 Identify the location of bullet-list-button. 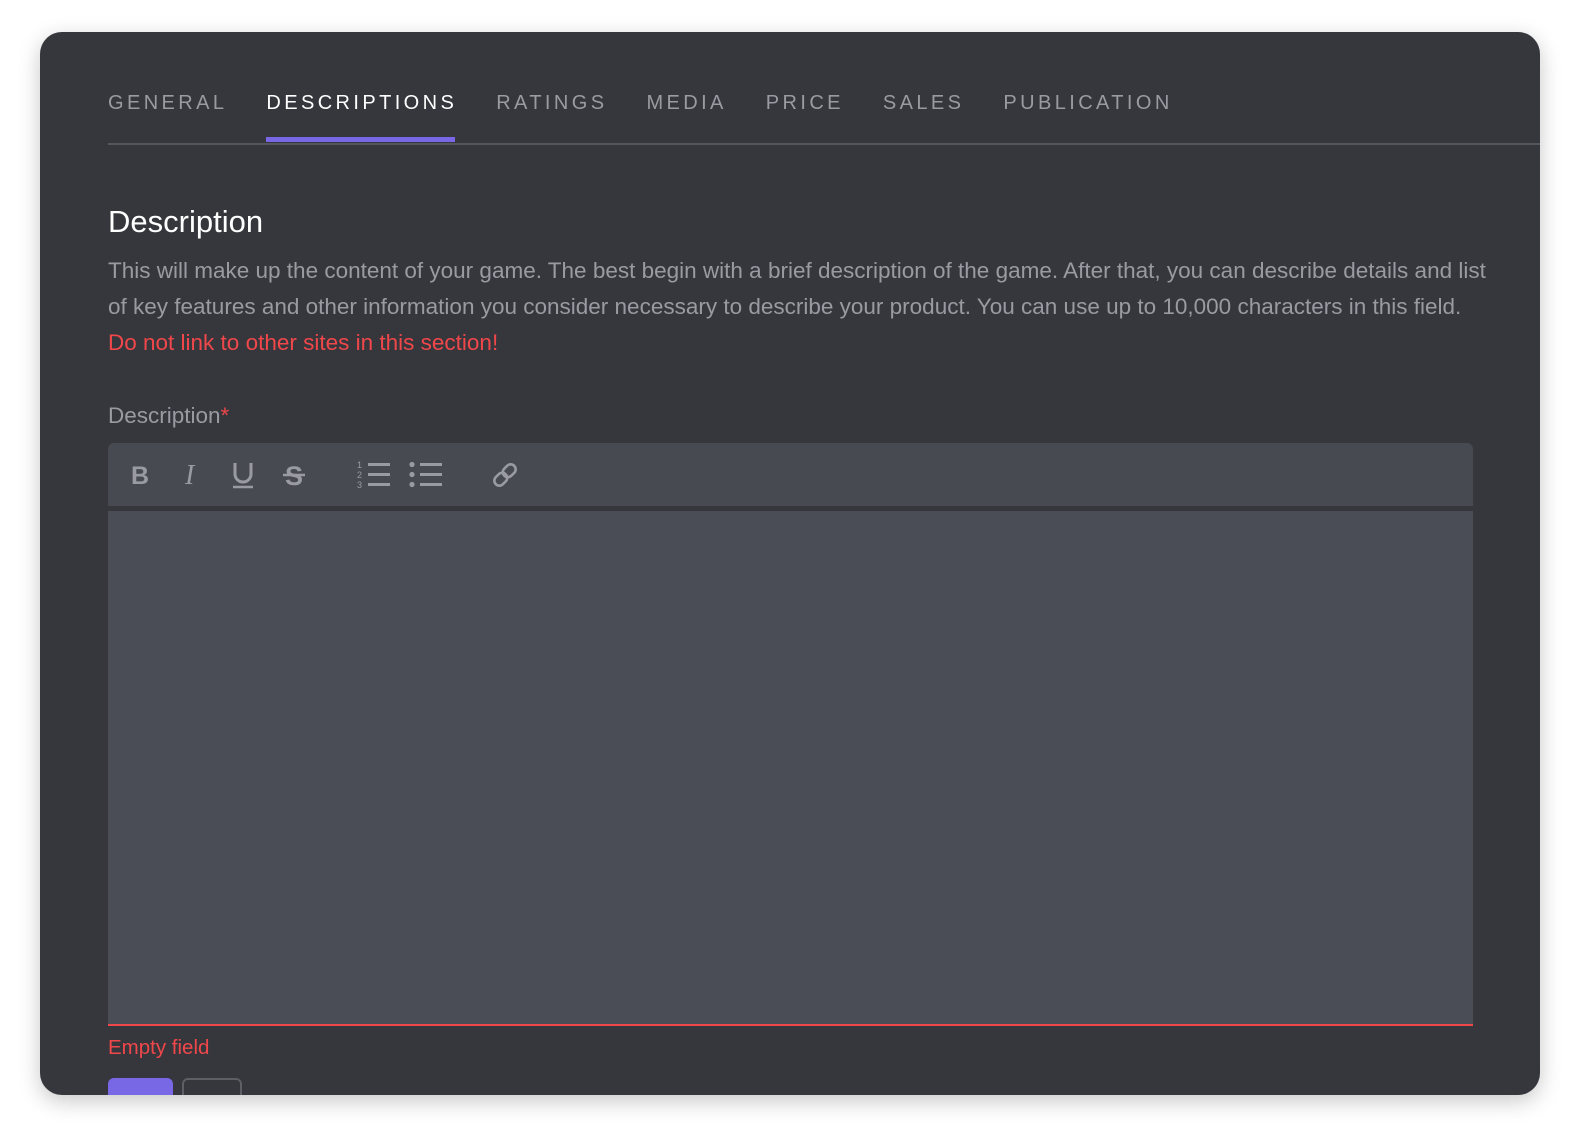
(426, 474).